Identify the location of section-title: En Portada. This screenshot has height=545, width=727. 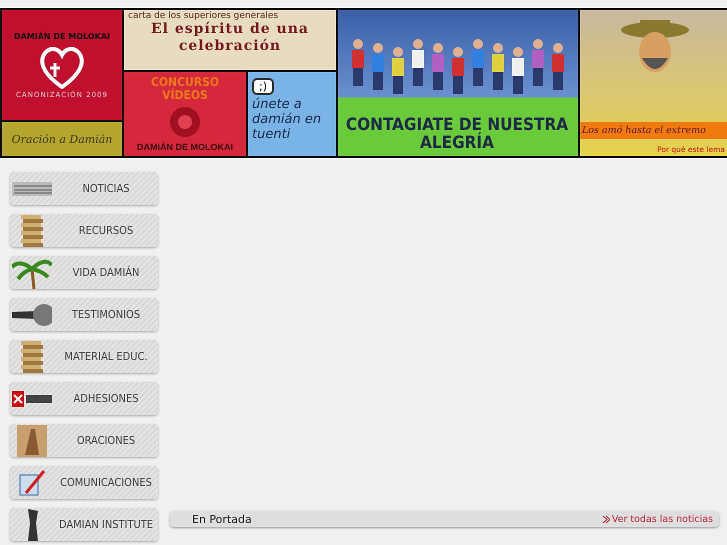
(222, 519).